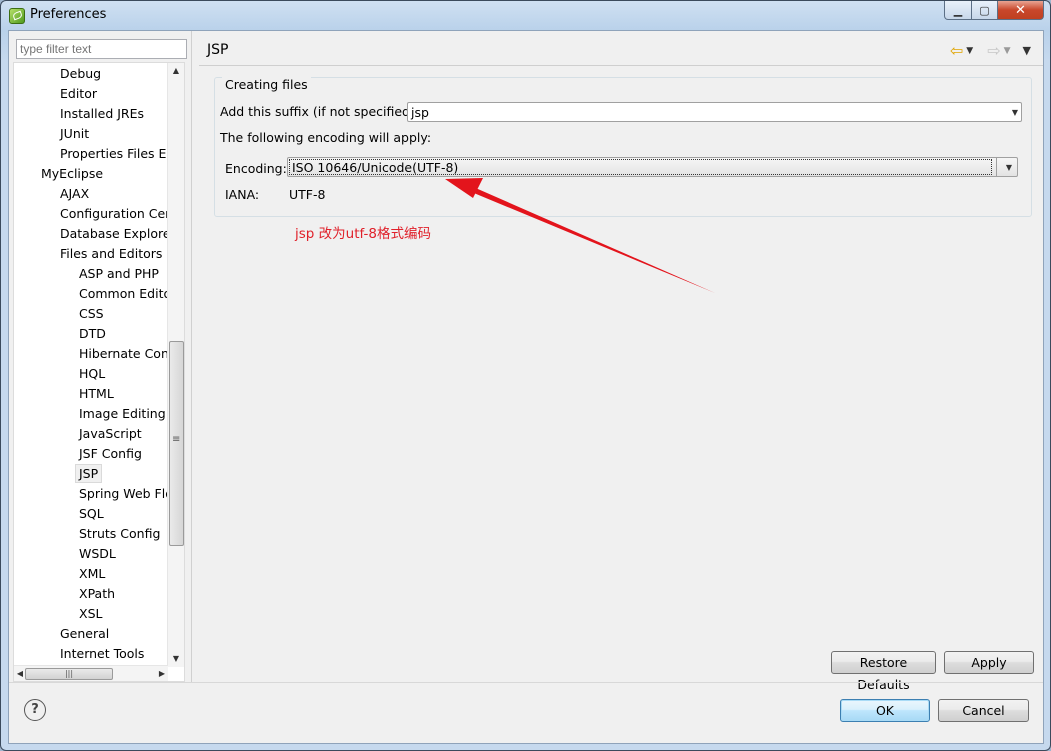  I want to click on maximize-icon: ▢, so click(984, 10).